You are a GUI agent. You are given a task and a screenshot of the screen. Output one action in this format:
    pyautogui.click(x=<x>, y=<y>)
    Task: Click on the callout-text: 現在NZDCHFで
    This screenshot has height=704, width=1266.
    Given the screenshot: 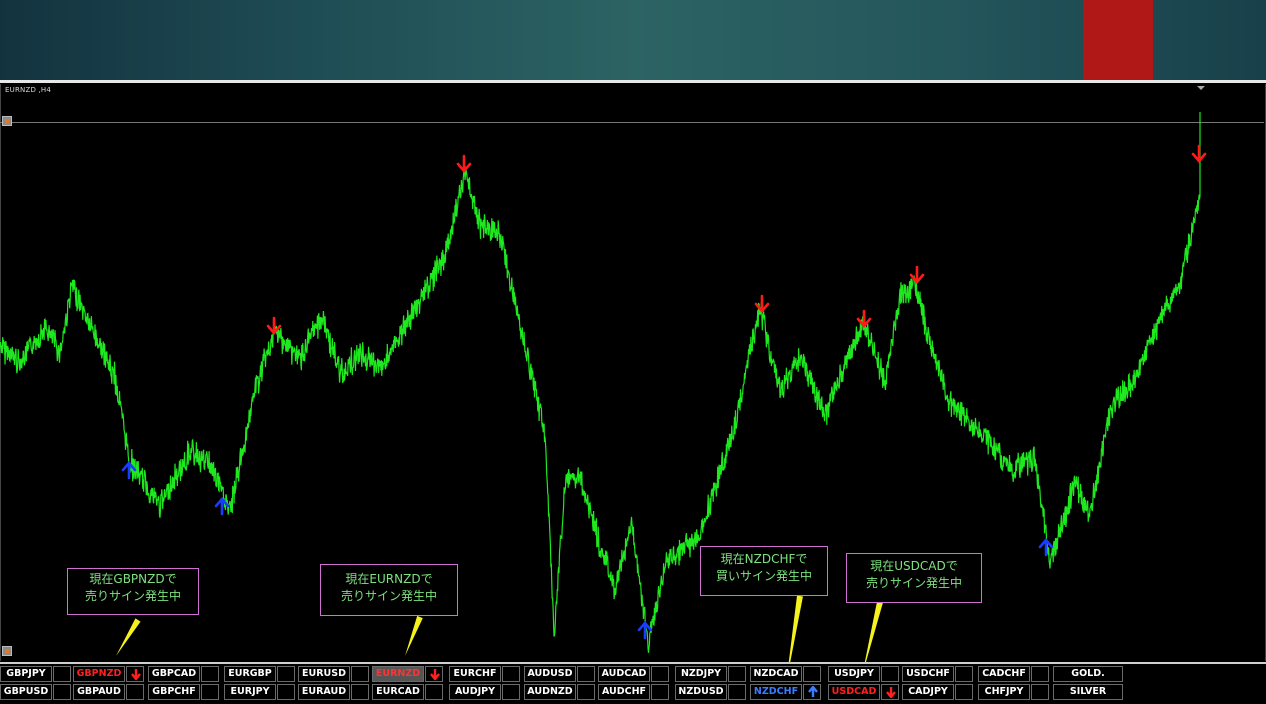 What is the action you would take?
    pyautogui.click(x=764, y=559)
    